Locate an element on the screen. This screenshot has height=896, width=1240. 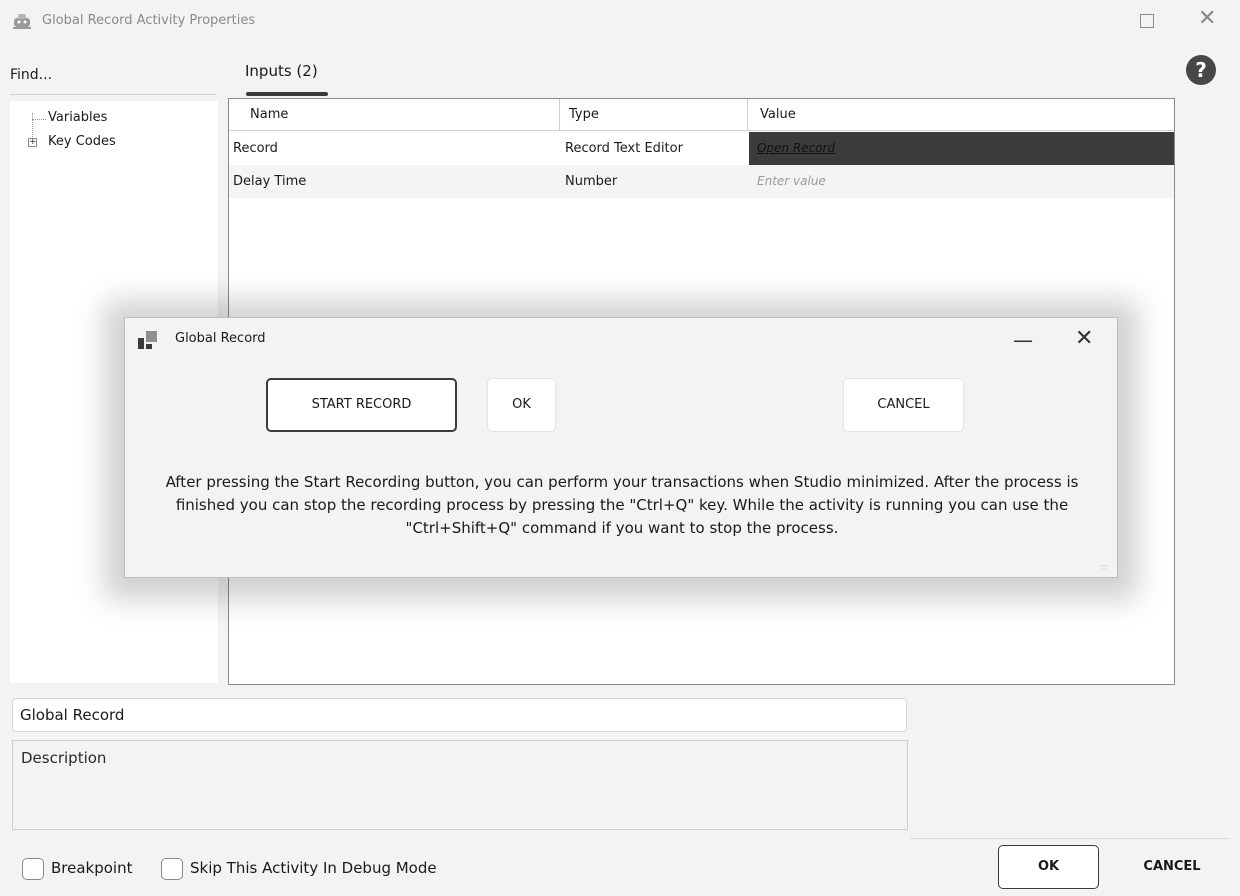
expand-icon: + is located at coordinates (32, 142).